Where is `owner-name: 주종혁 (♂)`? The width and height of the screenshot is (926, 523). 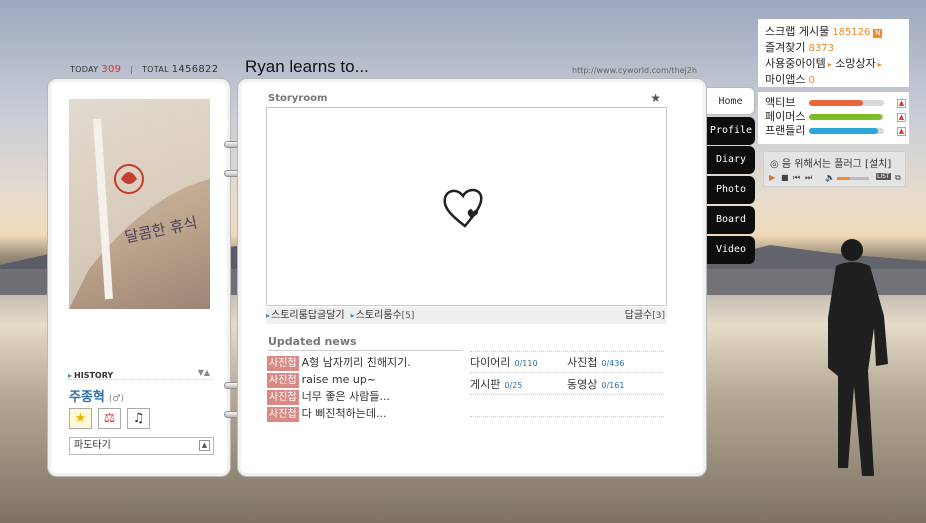
owner-name: 주종혁 (♂) is located at coordinates (96, 395).